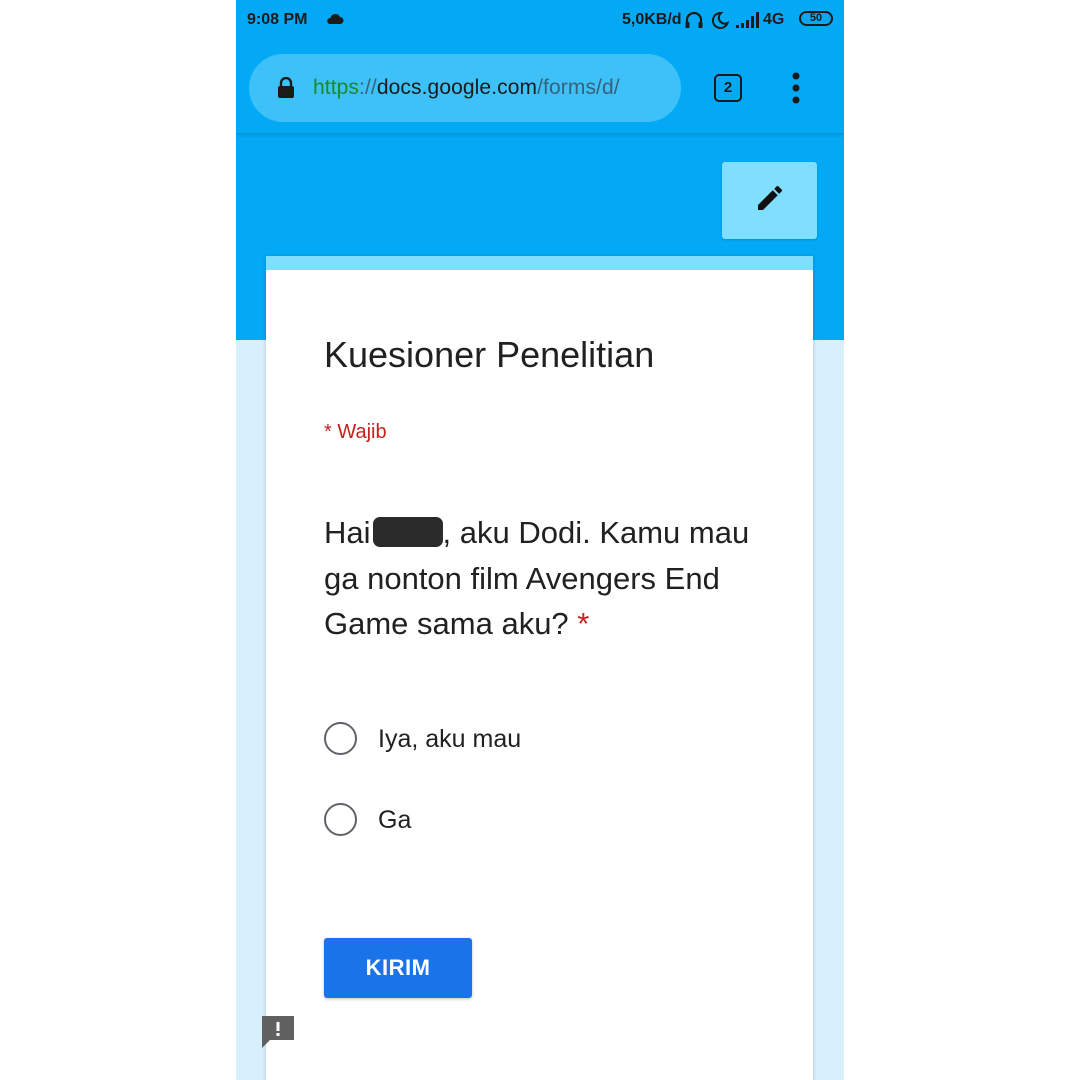 This screenshot has width=1080, height=1080. What do you see at coordinates (395, 820) in the screenshot?
I see `option-label: Ga` at bounding box center [395, 820].